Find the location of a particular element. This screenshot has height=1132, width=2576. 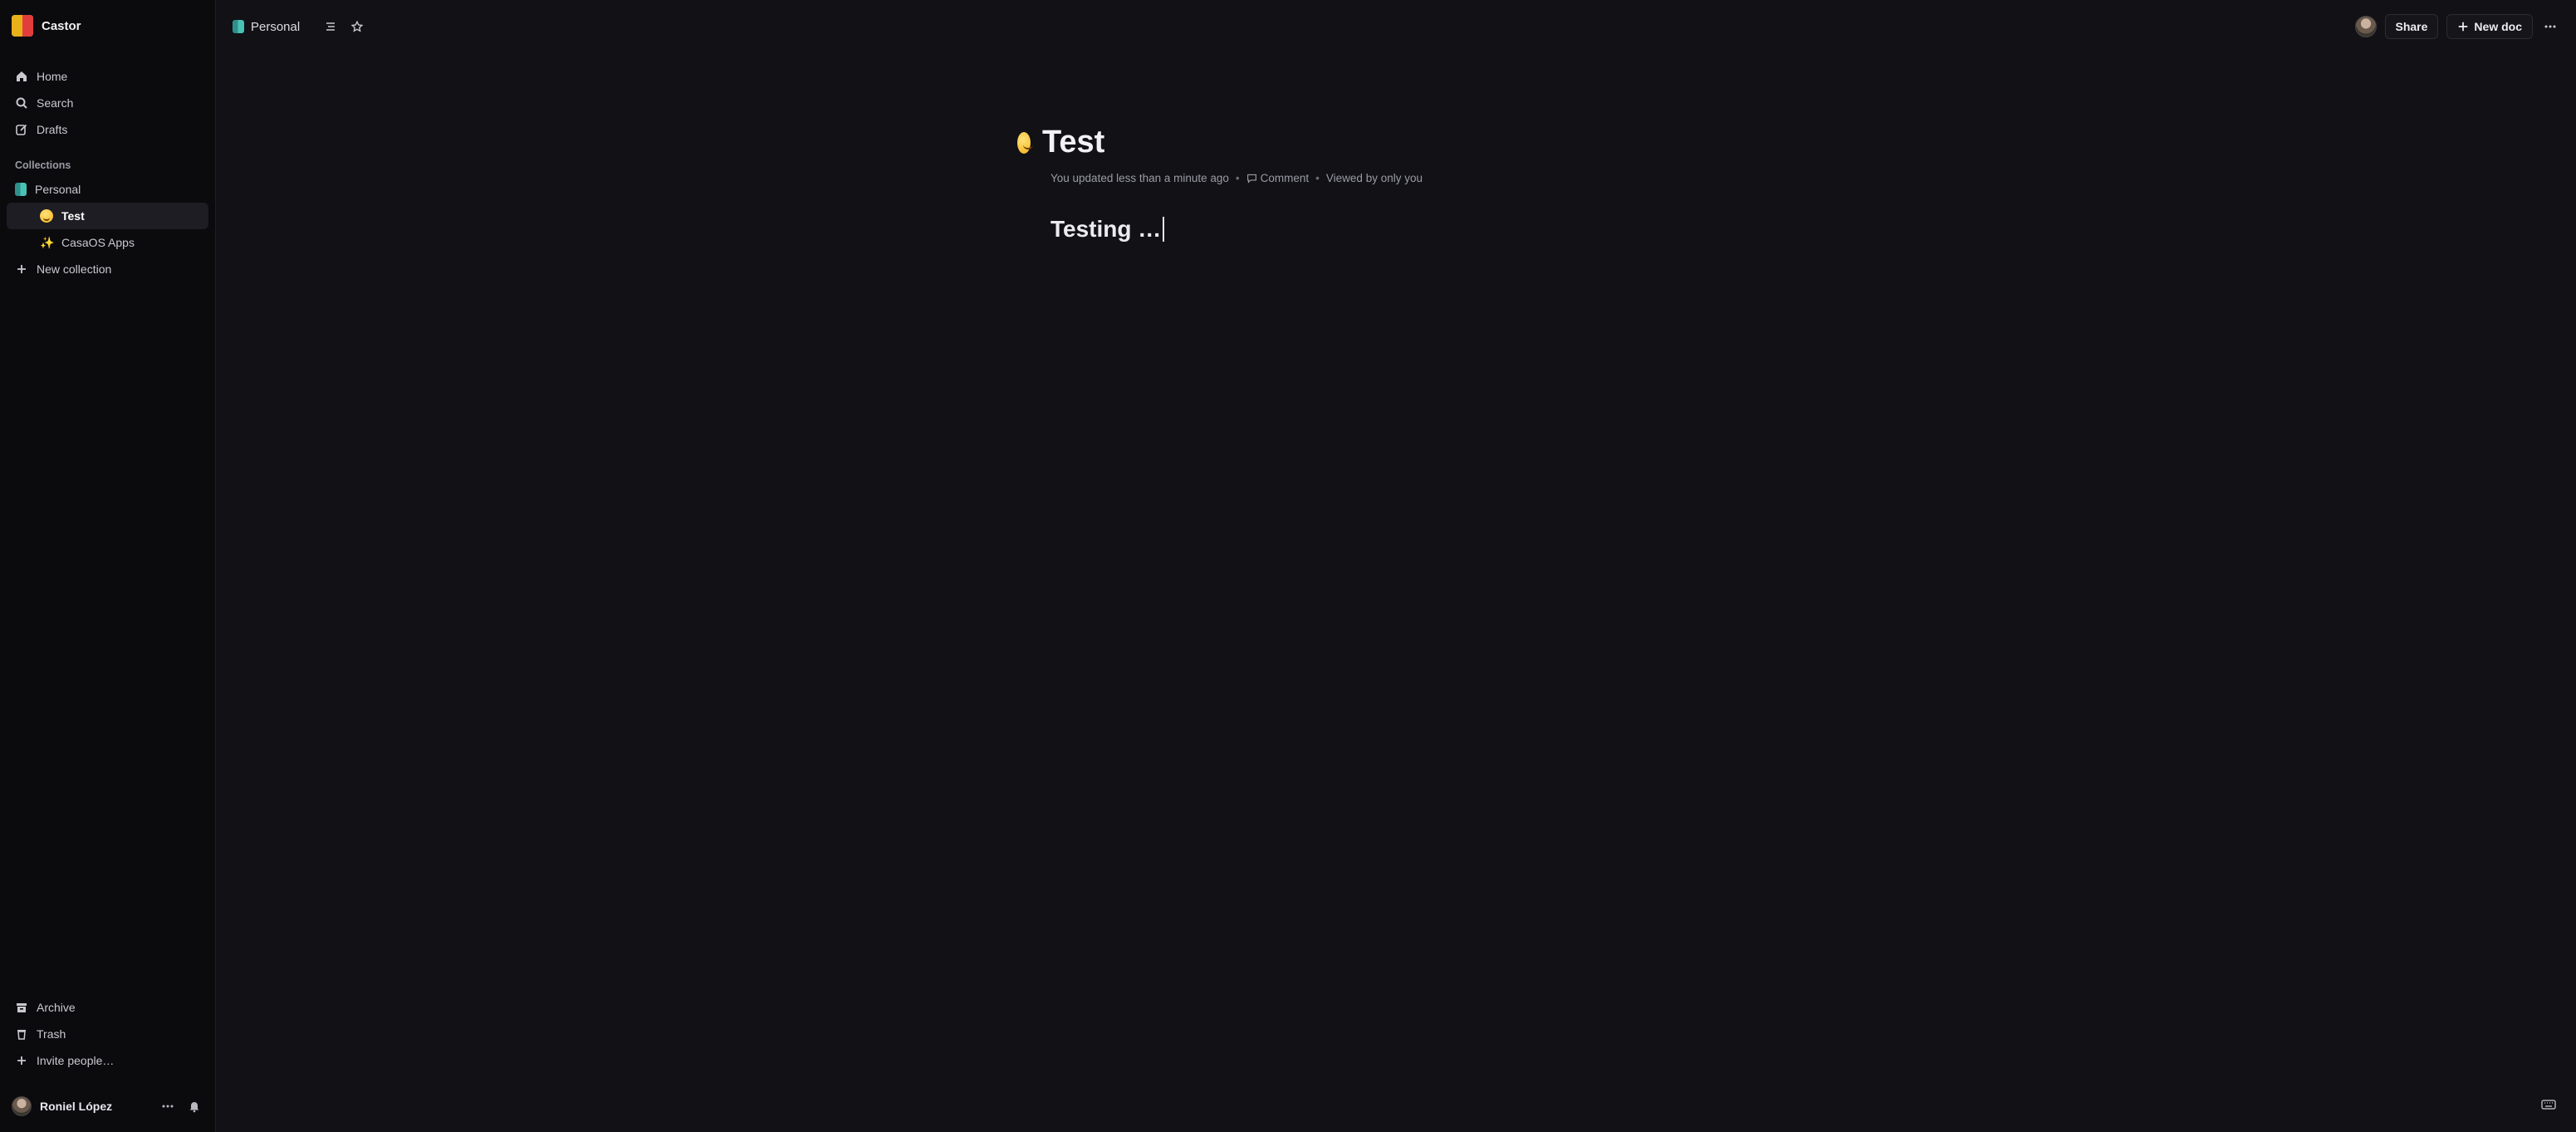

document-title-row: Test is located at coordinates (1366, 142).